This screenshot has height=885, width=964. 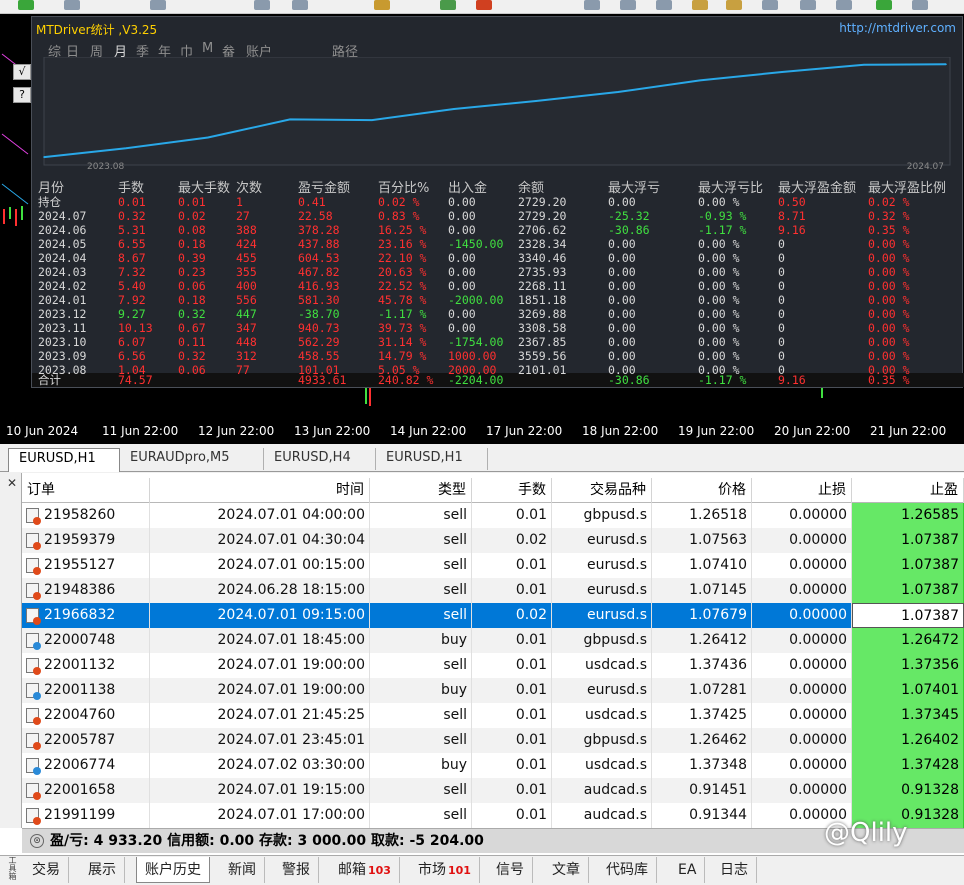 I want to click on expert-icon, so click(x=382, y=5).